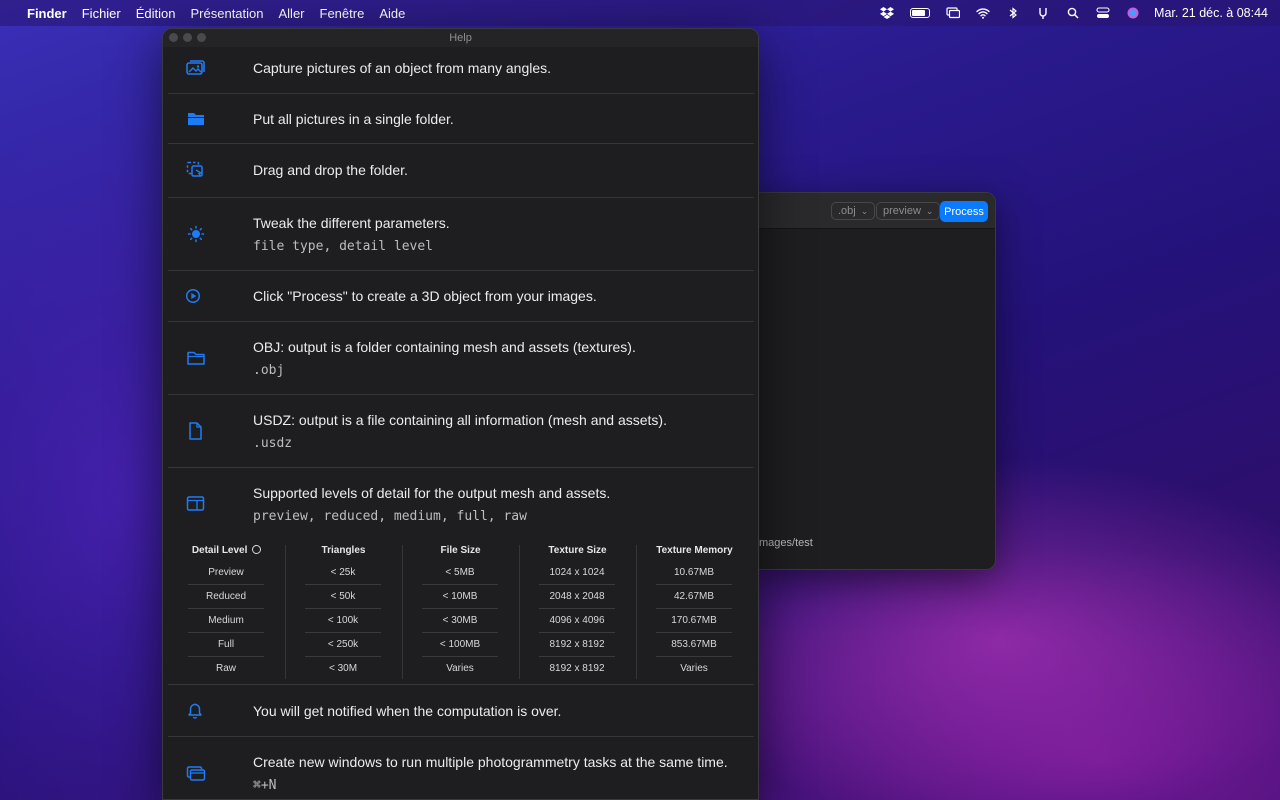  I want to click on siri-icon, so click(1133, 13).